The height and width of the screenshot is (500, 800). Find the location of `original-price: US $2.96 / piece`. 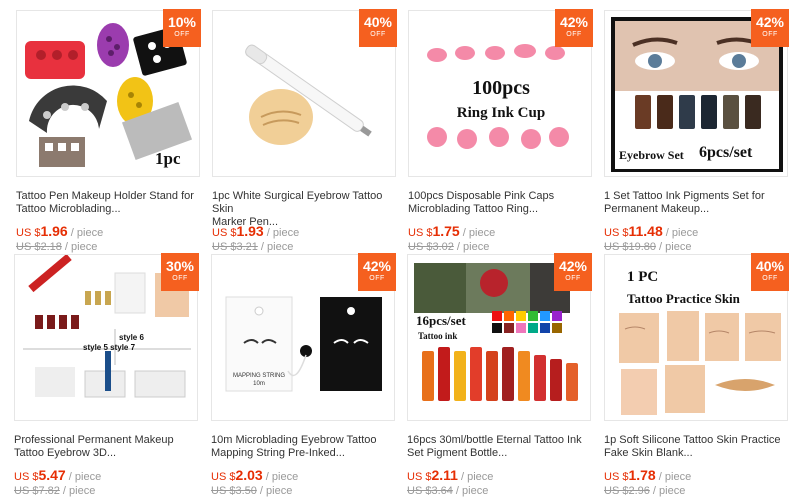

original-price: US $2.96 / piece is located at coordinates (644, 491).